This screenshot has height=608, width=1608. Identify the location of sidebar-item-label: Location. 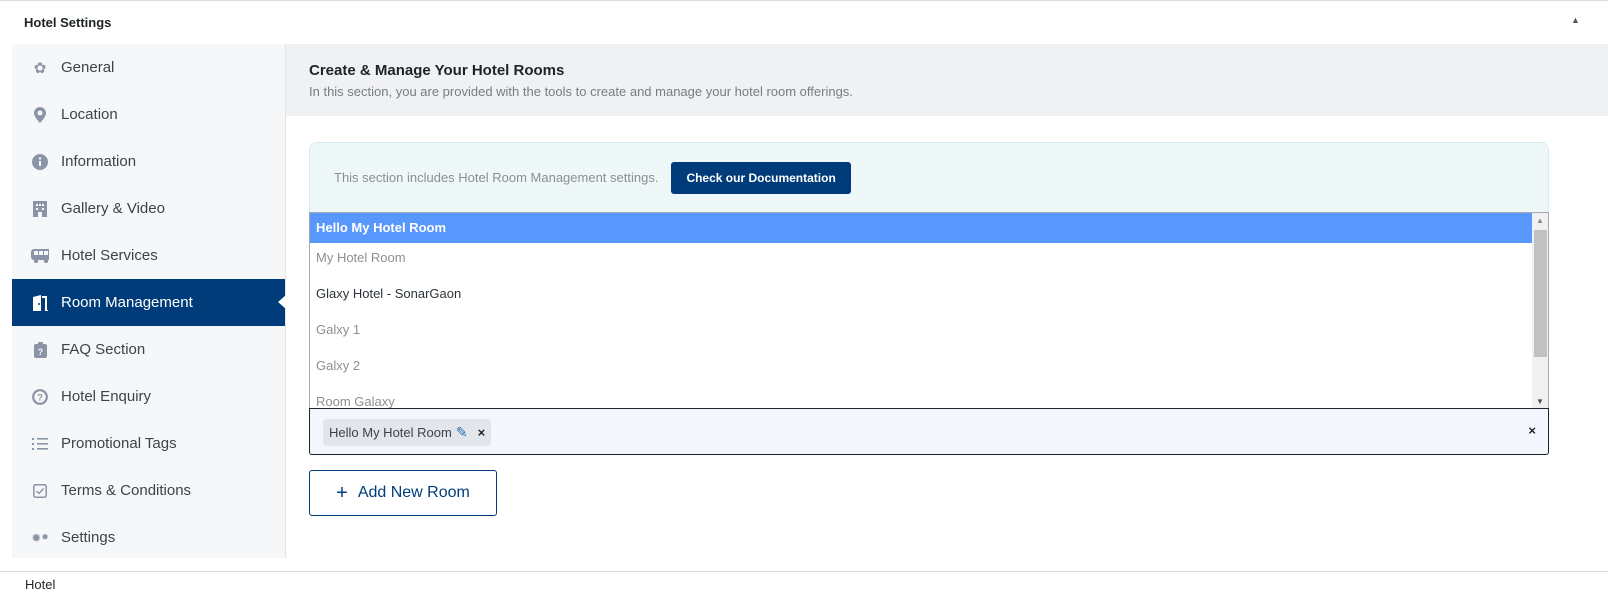
(89, 114).